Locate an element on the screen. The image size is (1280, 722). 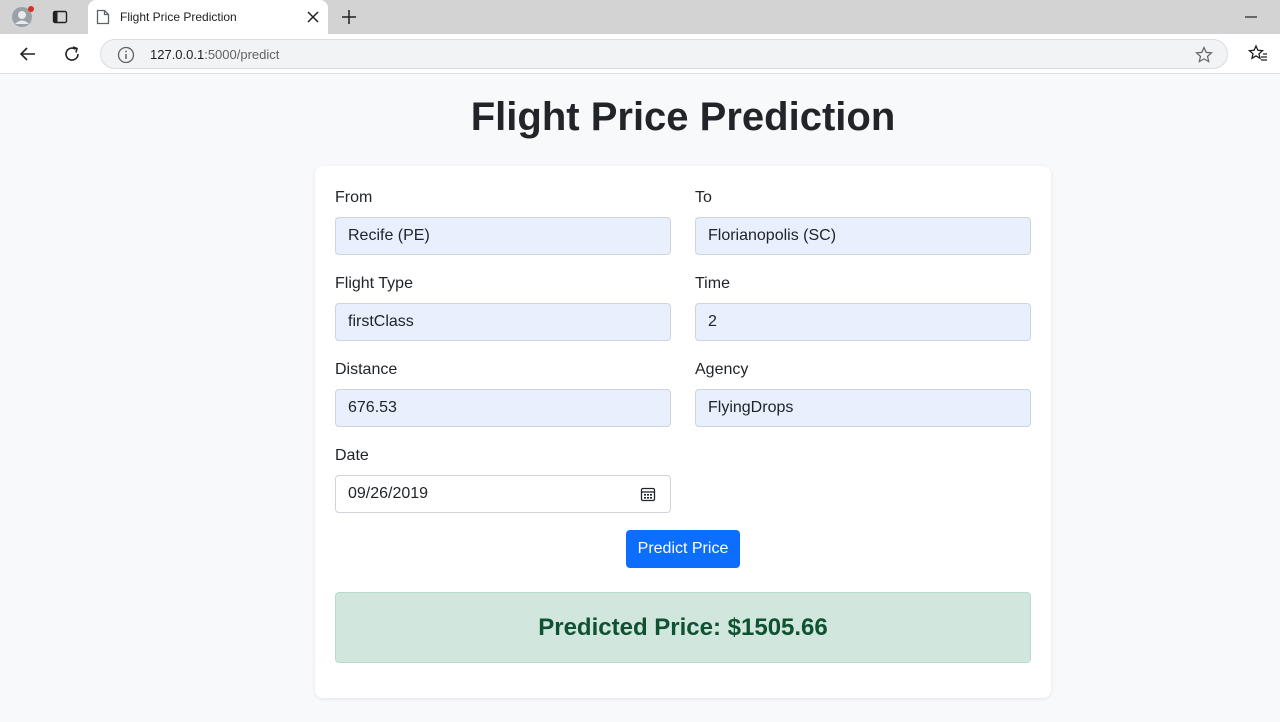
time-input: 2 is located at coordinates (863, 322).